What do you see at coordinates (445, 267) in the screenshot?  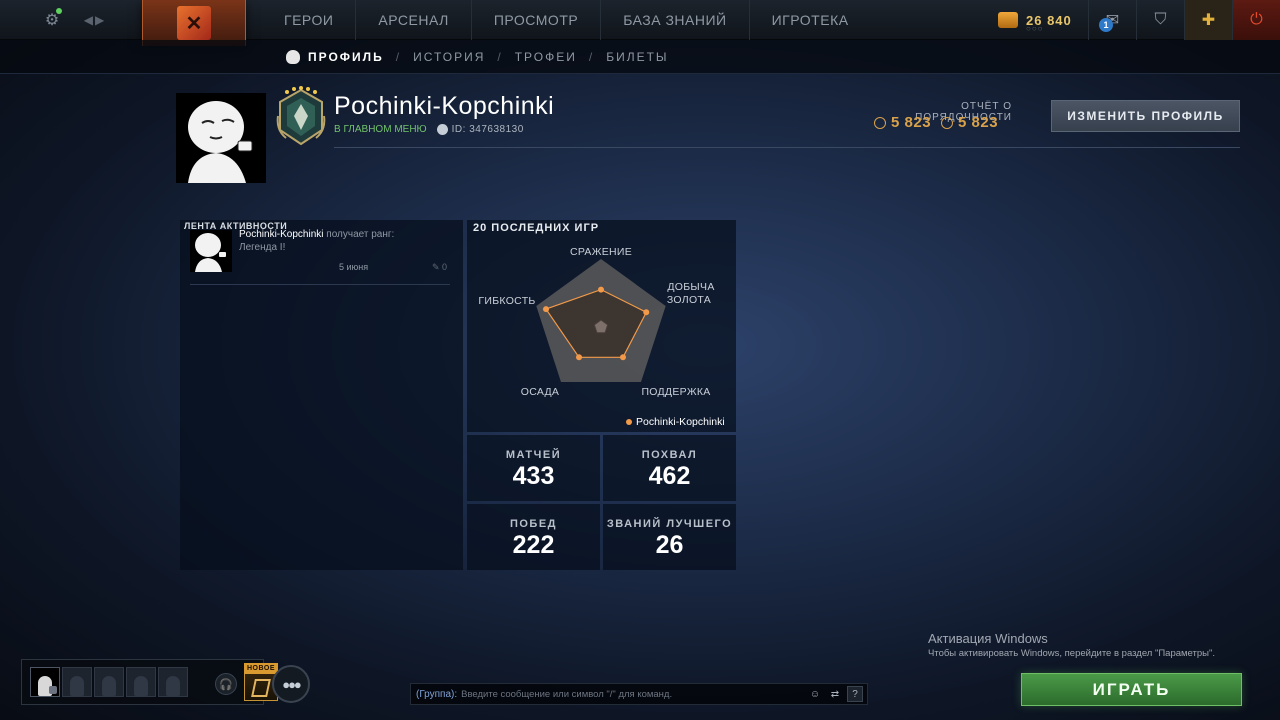 I see `comment-count-value: 0` at bounding box center [445, 267].